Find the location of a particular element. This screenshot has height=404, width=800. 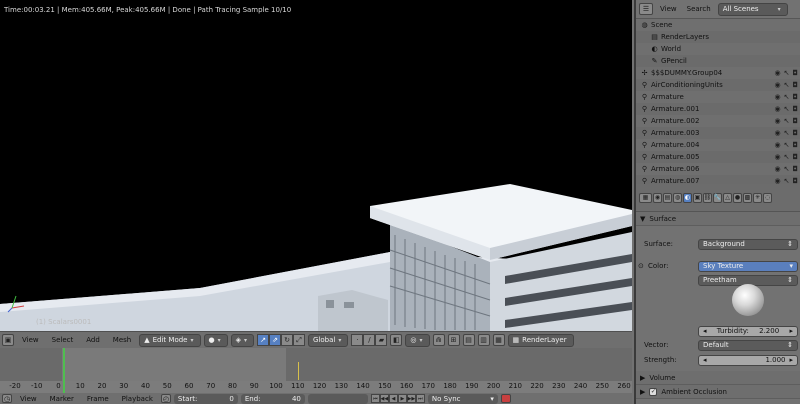

color-node-dropdown: Sky Texture ▾ is located at coordinates (748, 266).